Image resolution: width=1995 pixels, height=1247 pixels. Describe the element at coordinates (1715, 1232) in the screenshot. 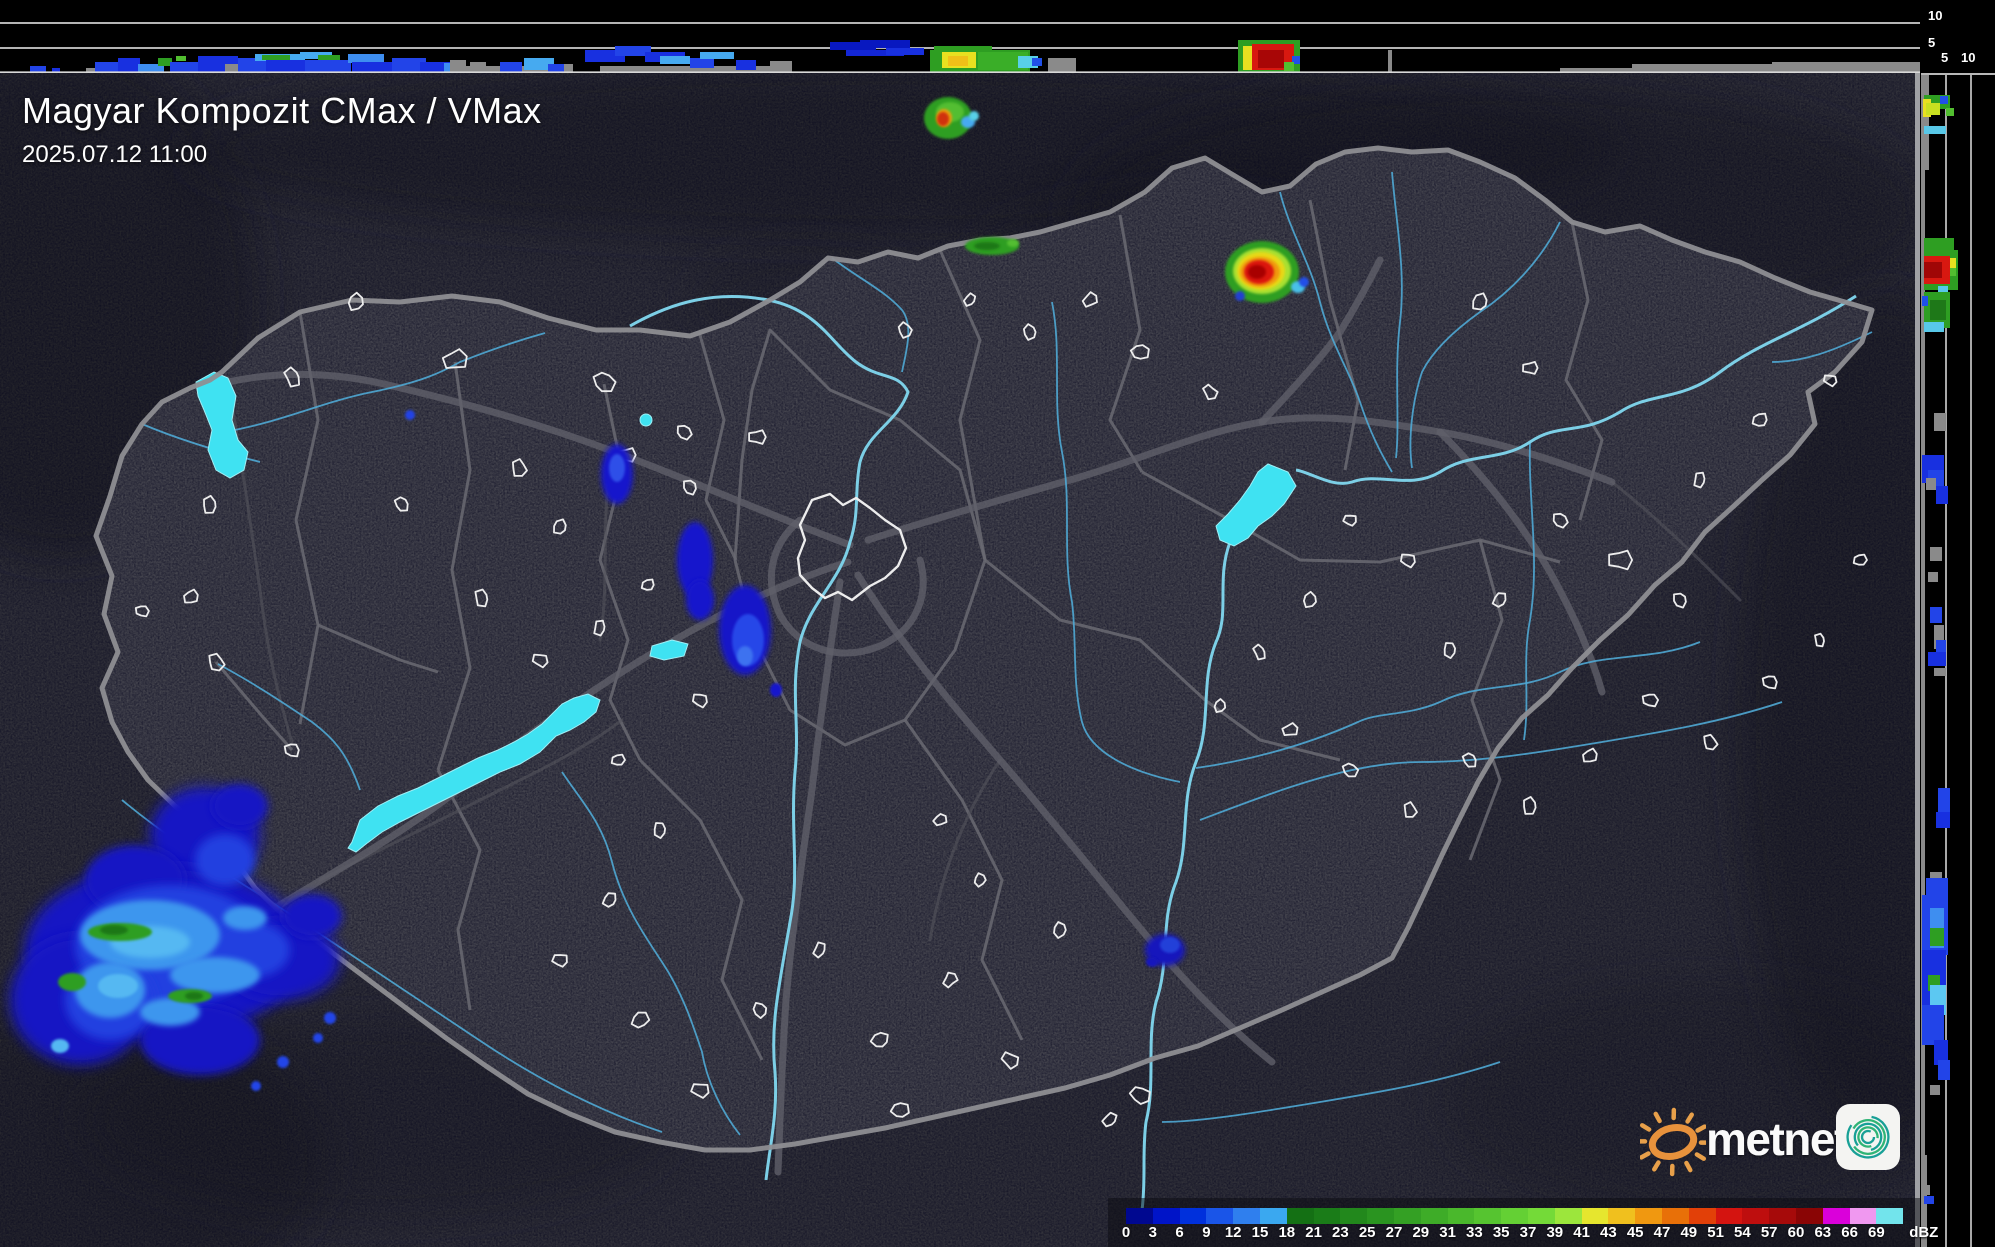

I see `colorbar-tick: 51` at that location.